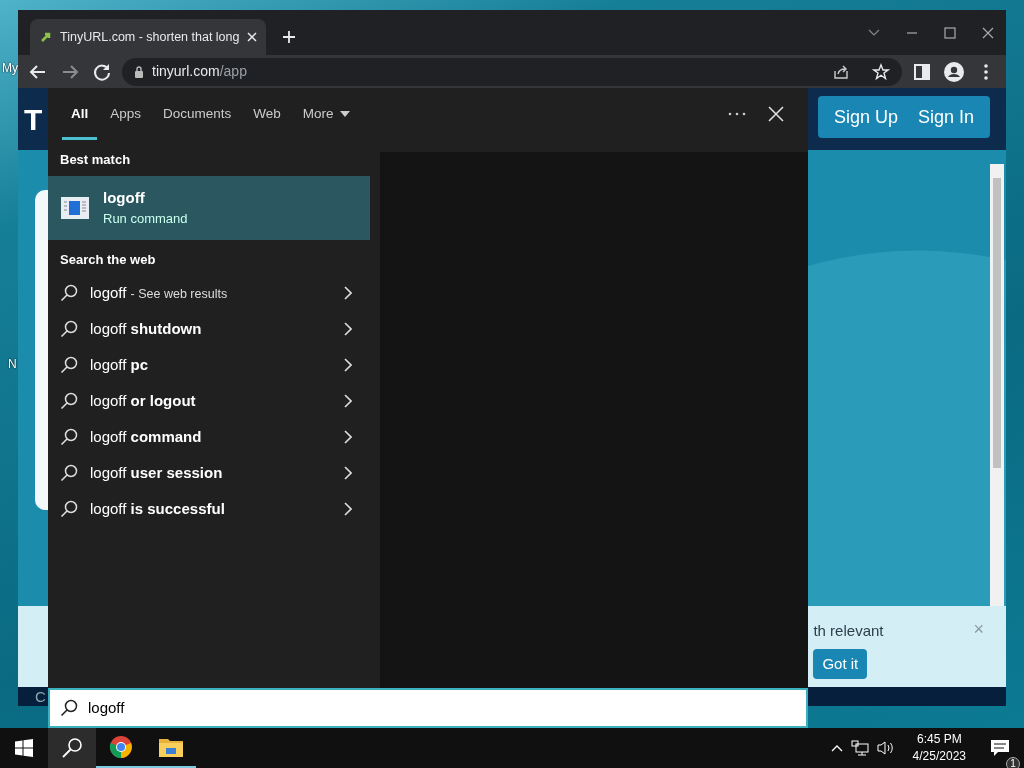 This screenshot has width=1024, height=768. What do you see at coordinates (209, 293) in the screenshot?
I see `web-result-item: logoff - See web results` at bounding box center [209, 293].